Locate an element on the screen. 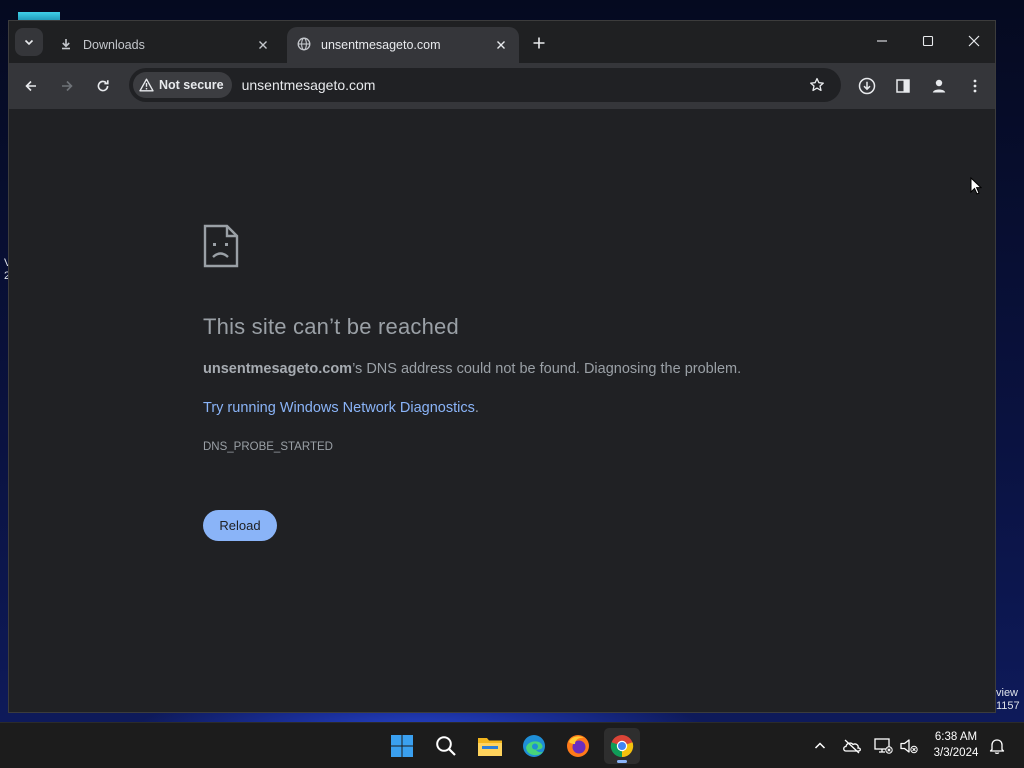  forward-button is located at coordinates (67, 86).